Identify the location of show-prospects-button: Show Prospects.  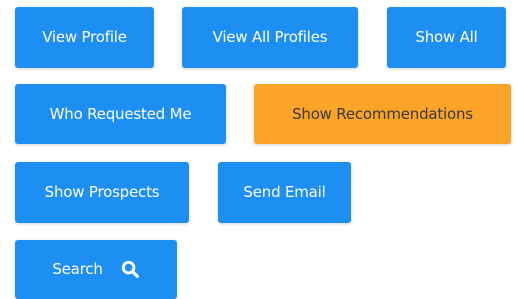
(102, 192).